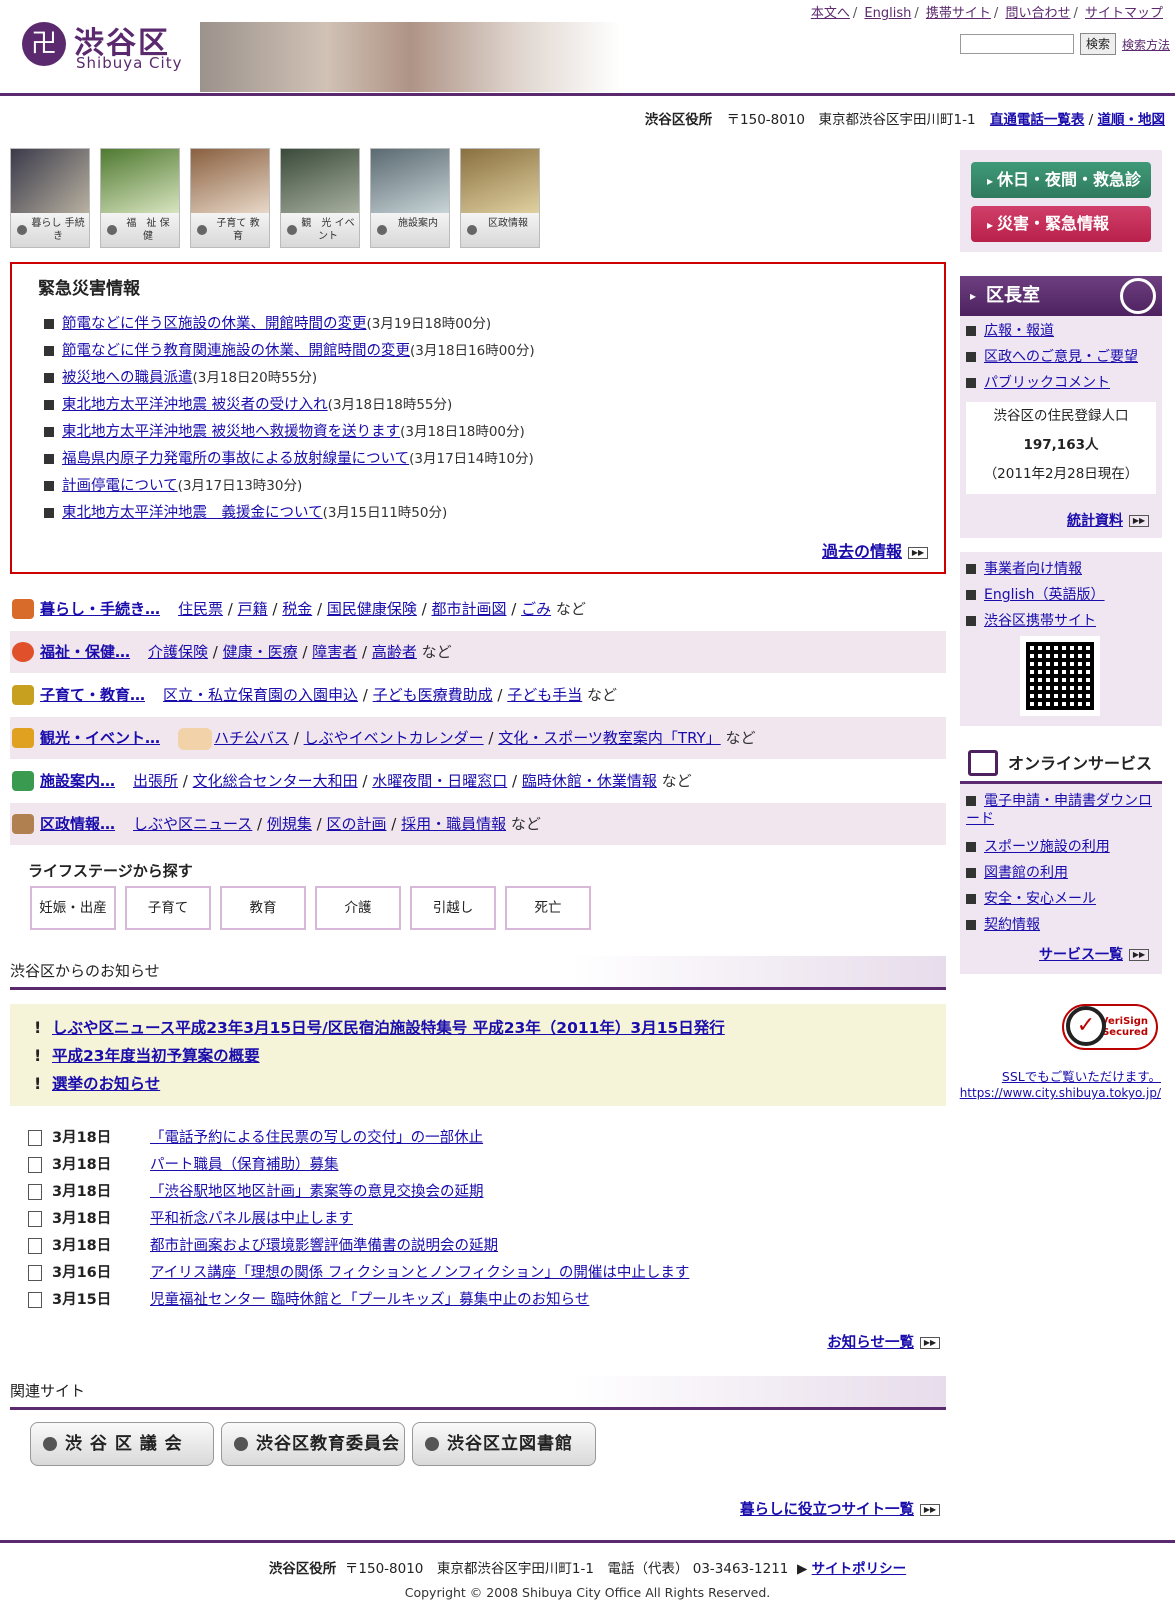 The image size is (1175, 1610). I want to click on emergency-link: 東北地方太平洋沖地震 義援金について, so click(192, 513).